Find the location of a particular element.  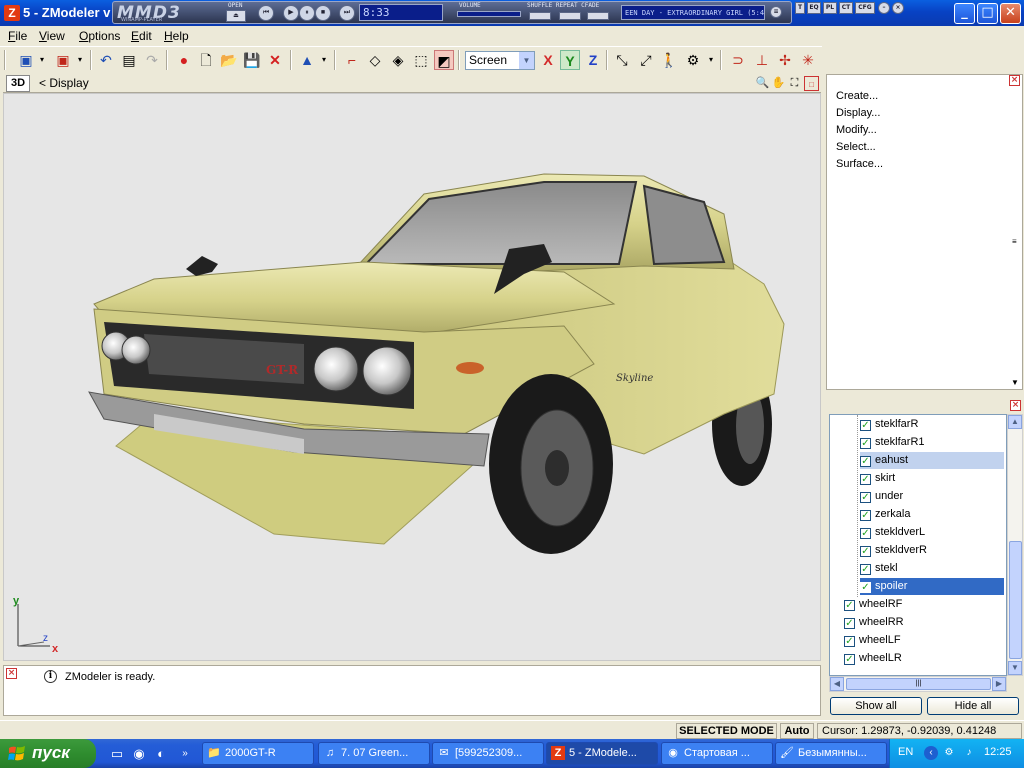

volume-icon: ♪ is located at coordinates (969, 753).